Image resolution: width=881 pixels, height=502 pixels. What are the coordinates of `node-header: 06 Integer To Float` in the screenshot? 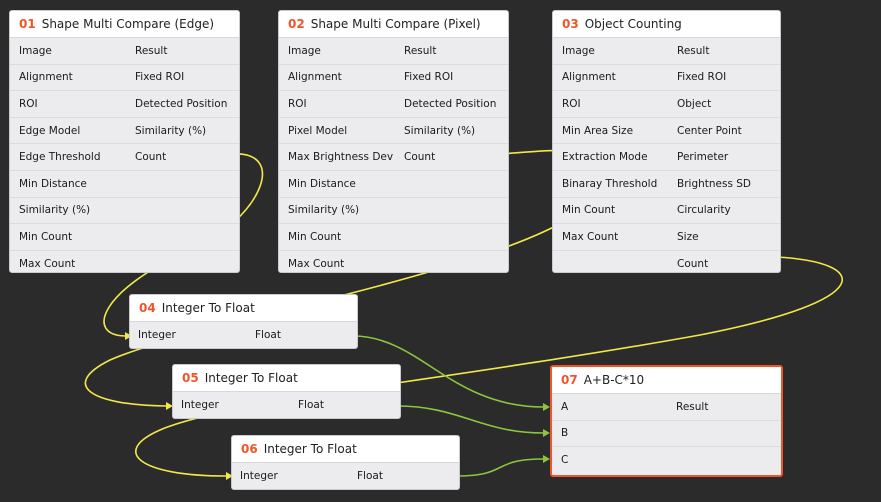 It's located at (345, 449).